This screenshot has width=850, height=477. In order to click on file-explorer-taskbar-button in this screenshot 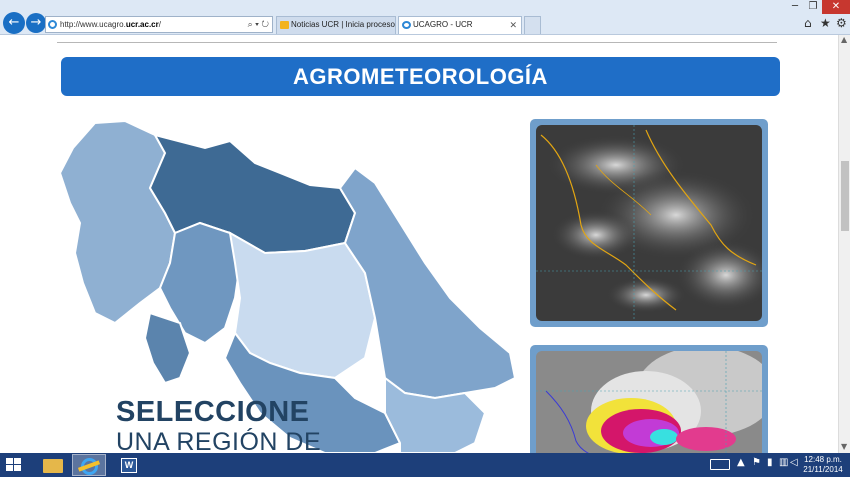, I will do `click(53, 465)`.